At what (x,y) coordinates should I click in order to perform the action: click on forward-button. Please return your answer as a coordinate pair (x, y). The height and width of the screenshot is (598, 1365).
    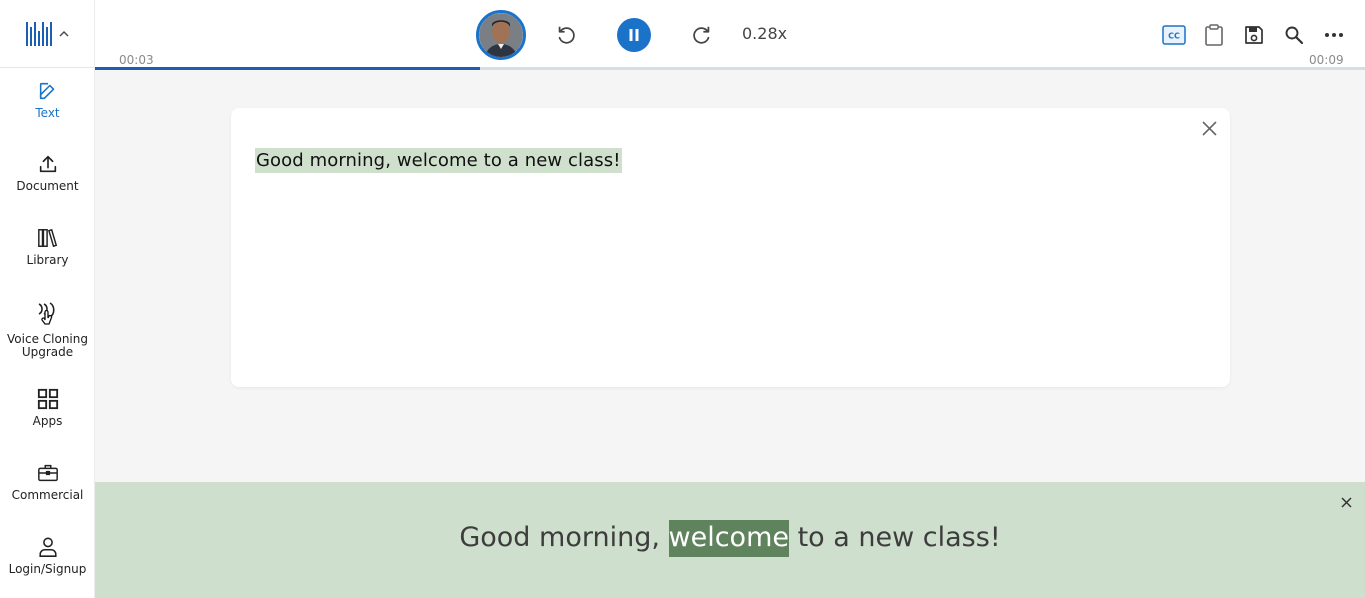
    Looking at the image, I should click on (702, 35).